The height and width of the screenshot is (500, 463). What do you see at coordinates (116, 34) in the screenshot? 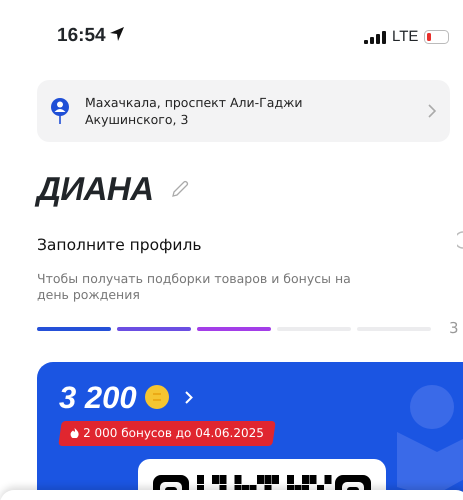
I see `location-arrow-icon` at bounding box center [116, 34].